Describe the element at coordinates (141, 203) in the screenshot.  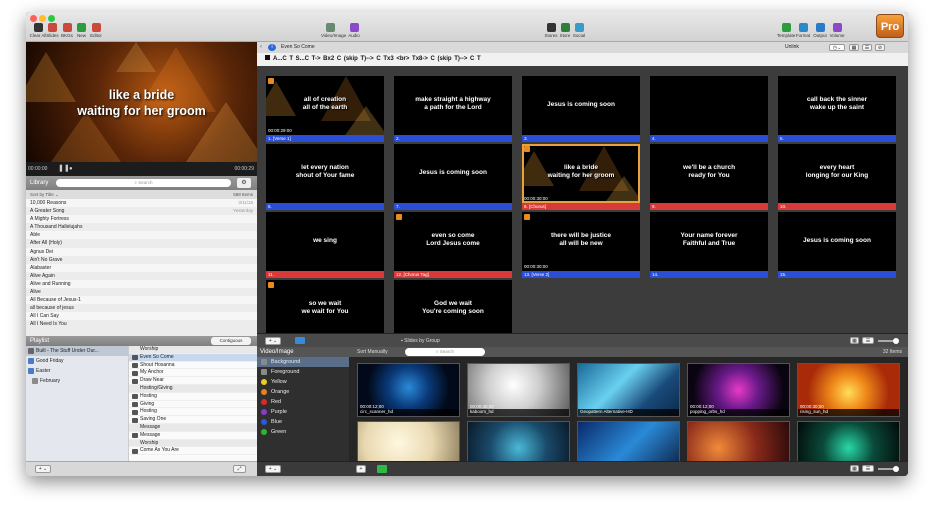
I see `library-item: 10,000 Reasons 3/11/15` at that location.